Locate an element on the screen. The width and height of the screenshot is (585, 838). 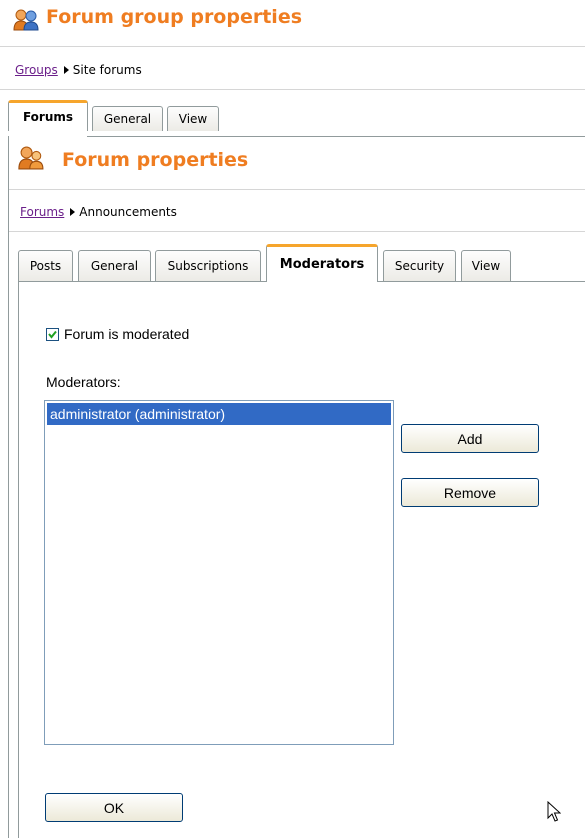
moderated-checkbox is located at coordinates (52, 334).